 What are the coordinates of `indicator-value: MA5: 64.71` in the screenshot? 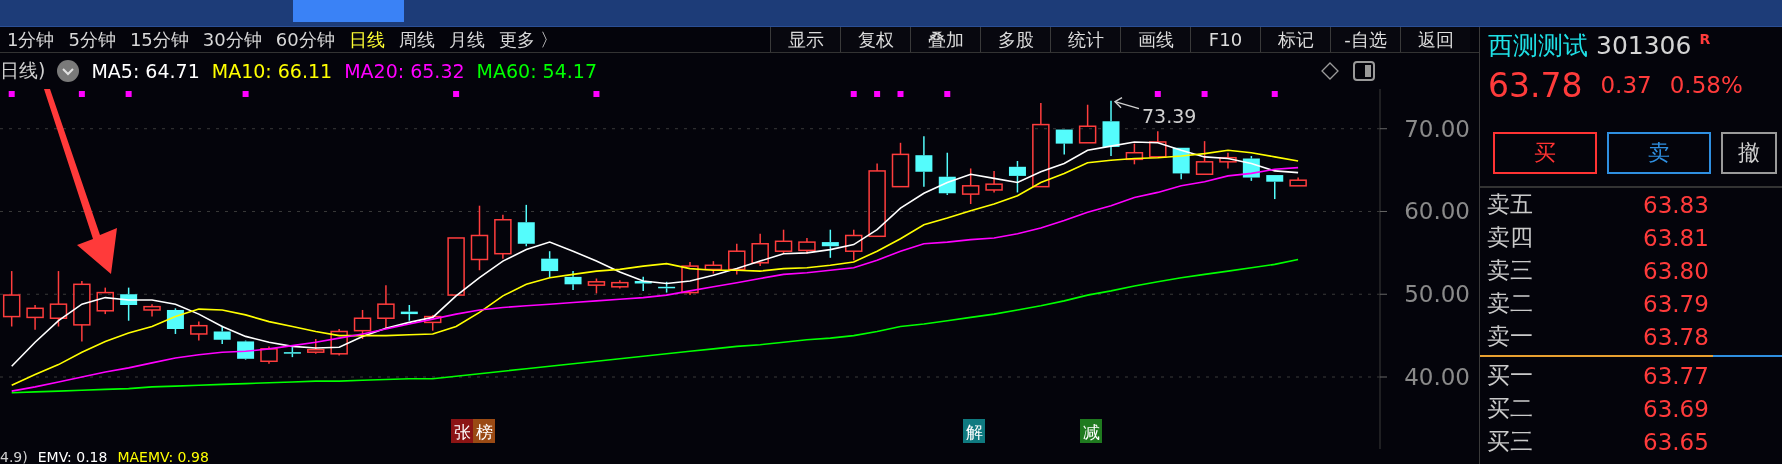 It's located at (145, 71).